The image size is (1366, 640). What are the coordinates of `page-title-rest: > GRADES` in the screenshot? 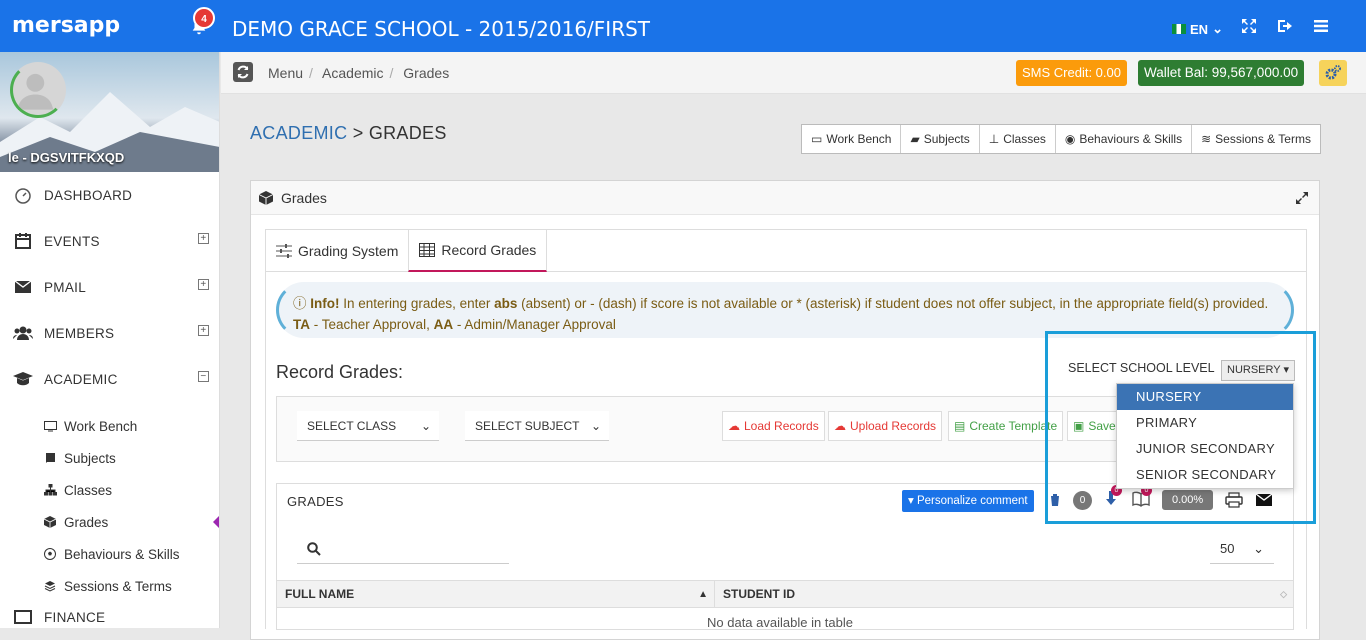 It's located at (397, 133).